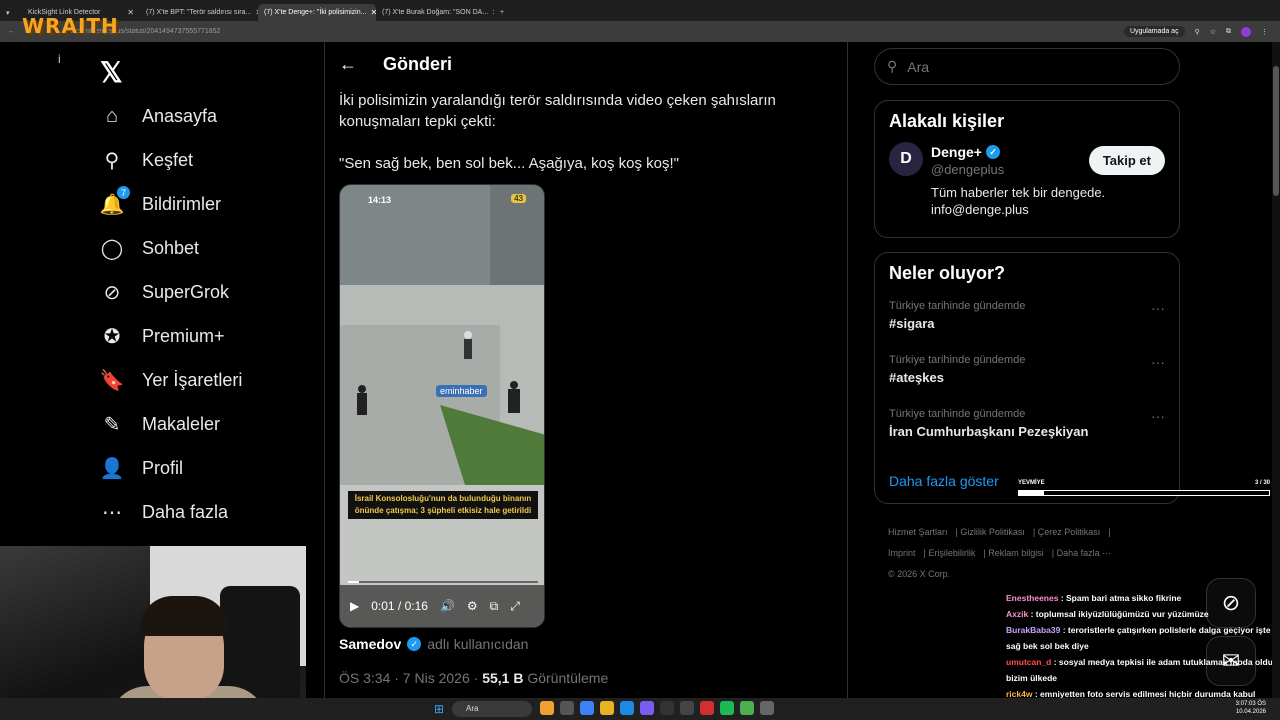 This screenshot has width=1280, height=720. What do you see at coordinates (1126, 160) in the screenshot?
I see `follow-button: Takip et` at bounding box center [1126, 160].